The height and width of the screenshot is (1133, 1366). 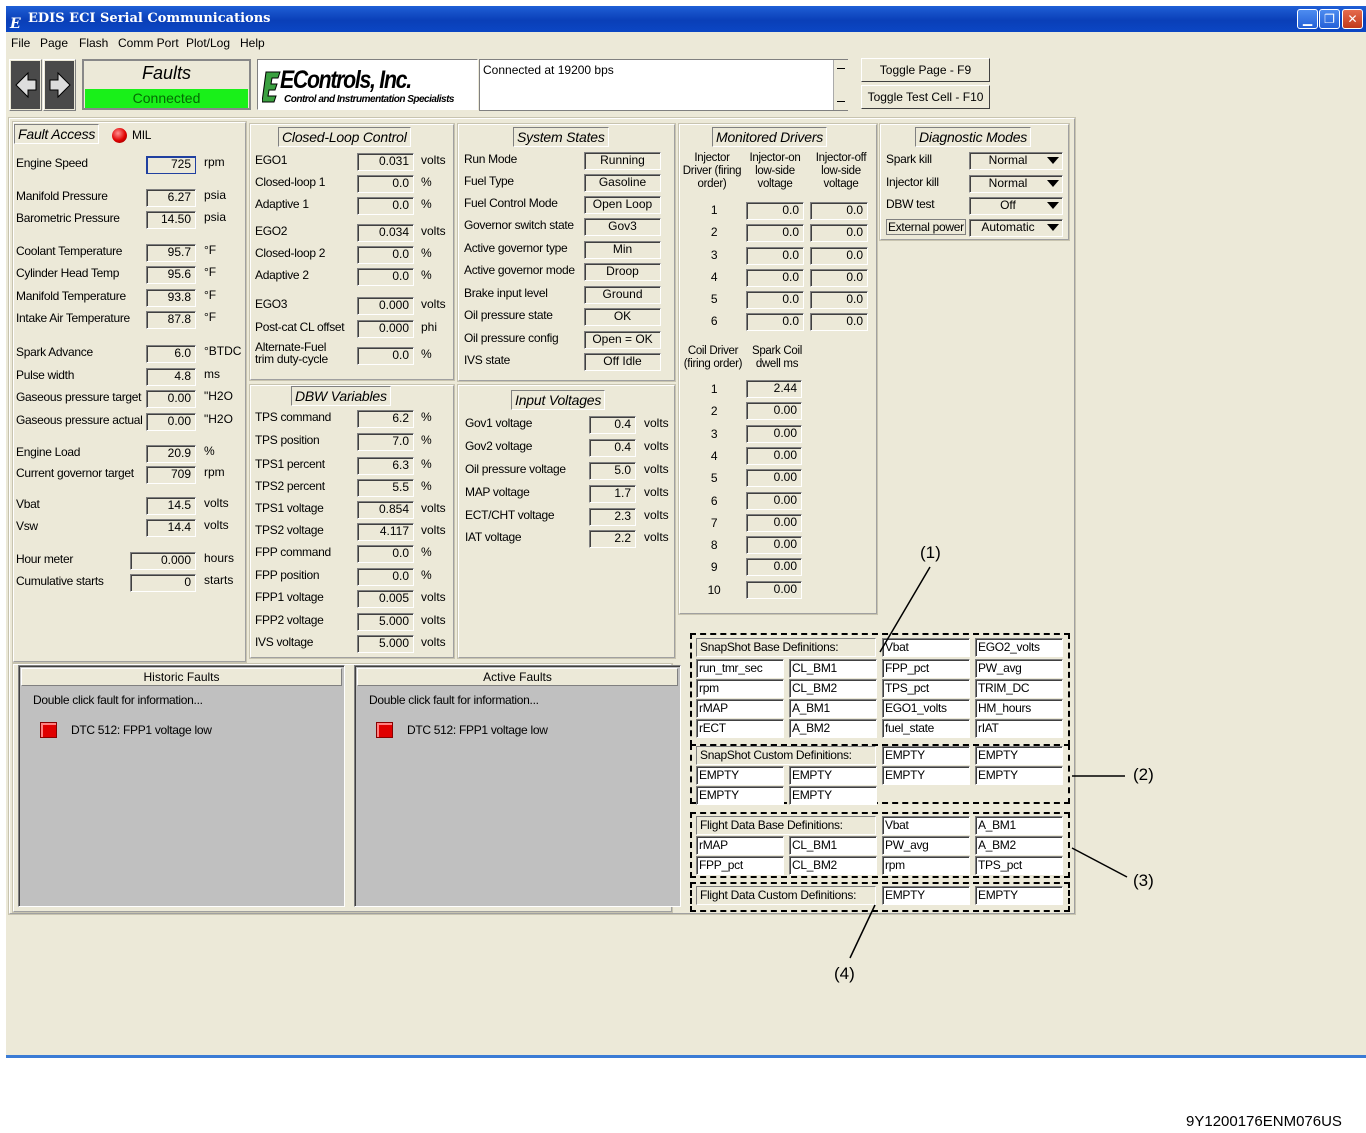 I want to click on figure-id: 9Y1200176ENM076US, so click(x=1264, y=1121).